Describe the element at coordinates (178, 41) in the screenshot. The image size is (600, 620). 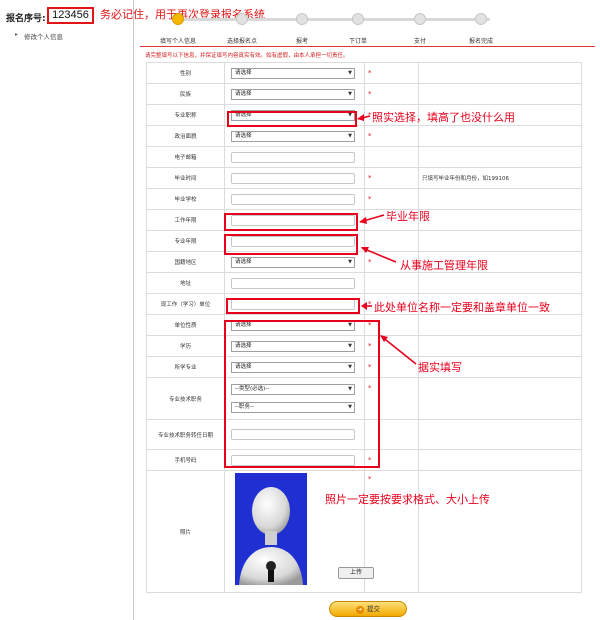
I see `step-1-label: 填写个人信息` at that location.